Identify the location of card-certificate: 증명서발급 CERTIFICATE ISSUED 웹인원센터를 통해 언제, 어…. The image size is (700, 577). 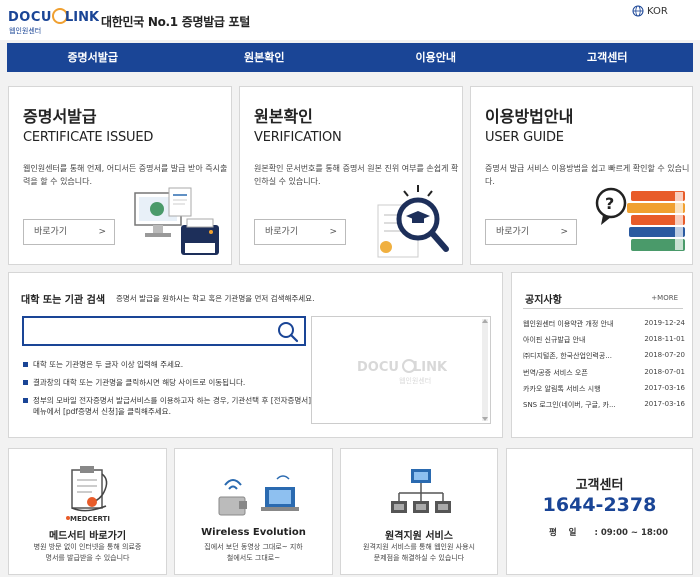
(120, 175).